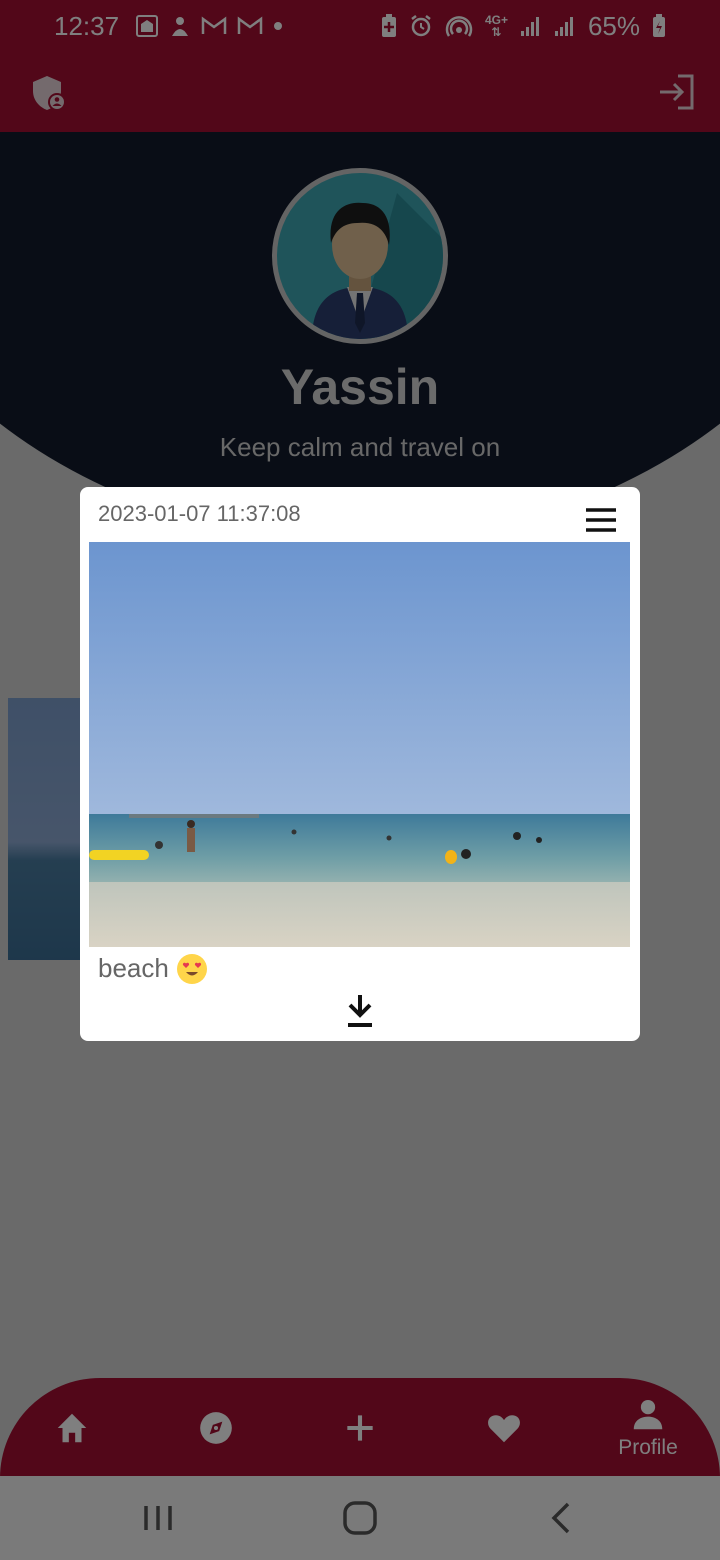 The image size is (720, 1560). Describe the element at coordinates (191, 968) in the screenshot. I see `heart-eyes-emoji` at that location.